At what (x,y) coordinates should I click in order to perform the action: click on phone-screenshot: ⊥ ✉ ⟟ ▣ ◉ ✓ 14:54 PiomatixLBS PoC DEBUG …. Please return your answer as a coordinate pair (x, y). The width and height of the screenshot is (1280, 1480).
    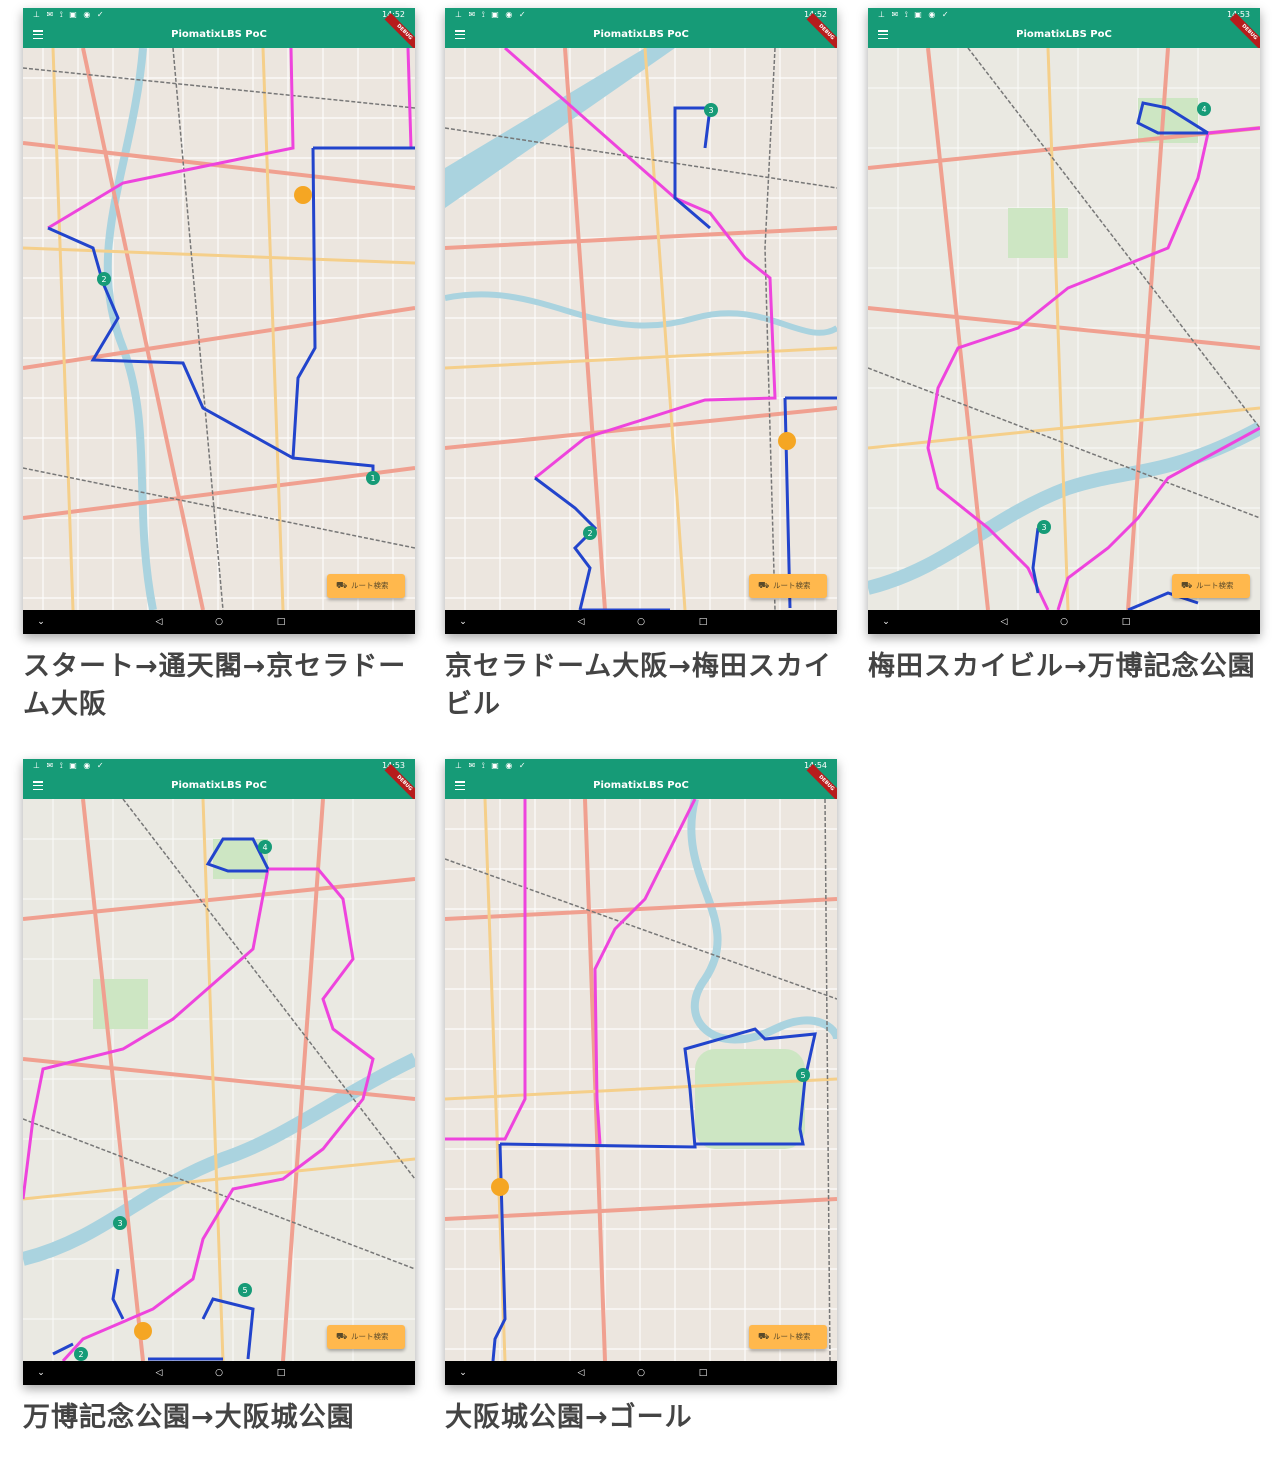
    Looking at the image, I should click on (641, 1072).